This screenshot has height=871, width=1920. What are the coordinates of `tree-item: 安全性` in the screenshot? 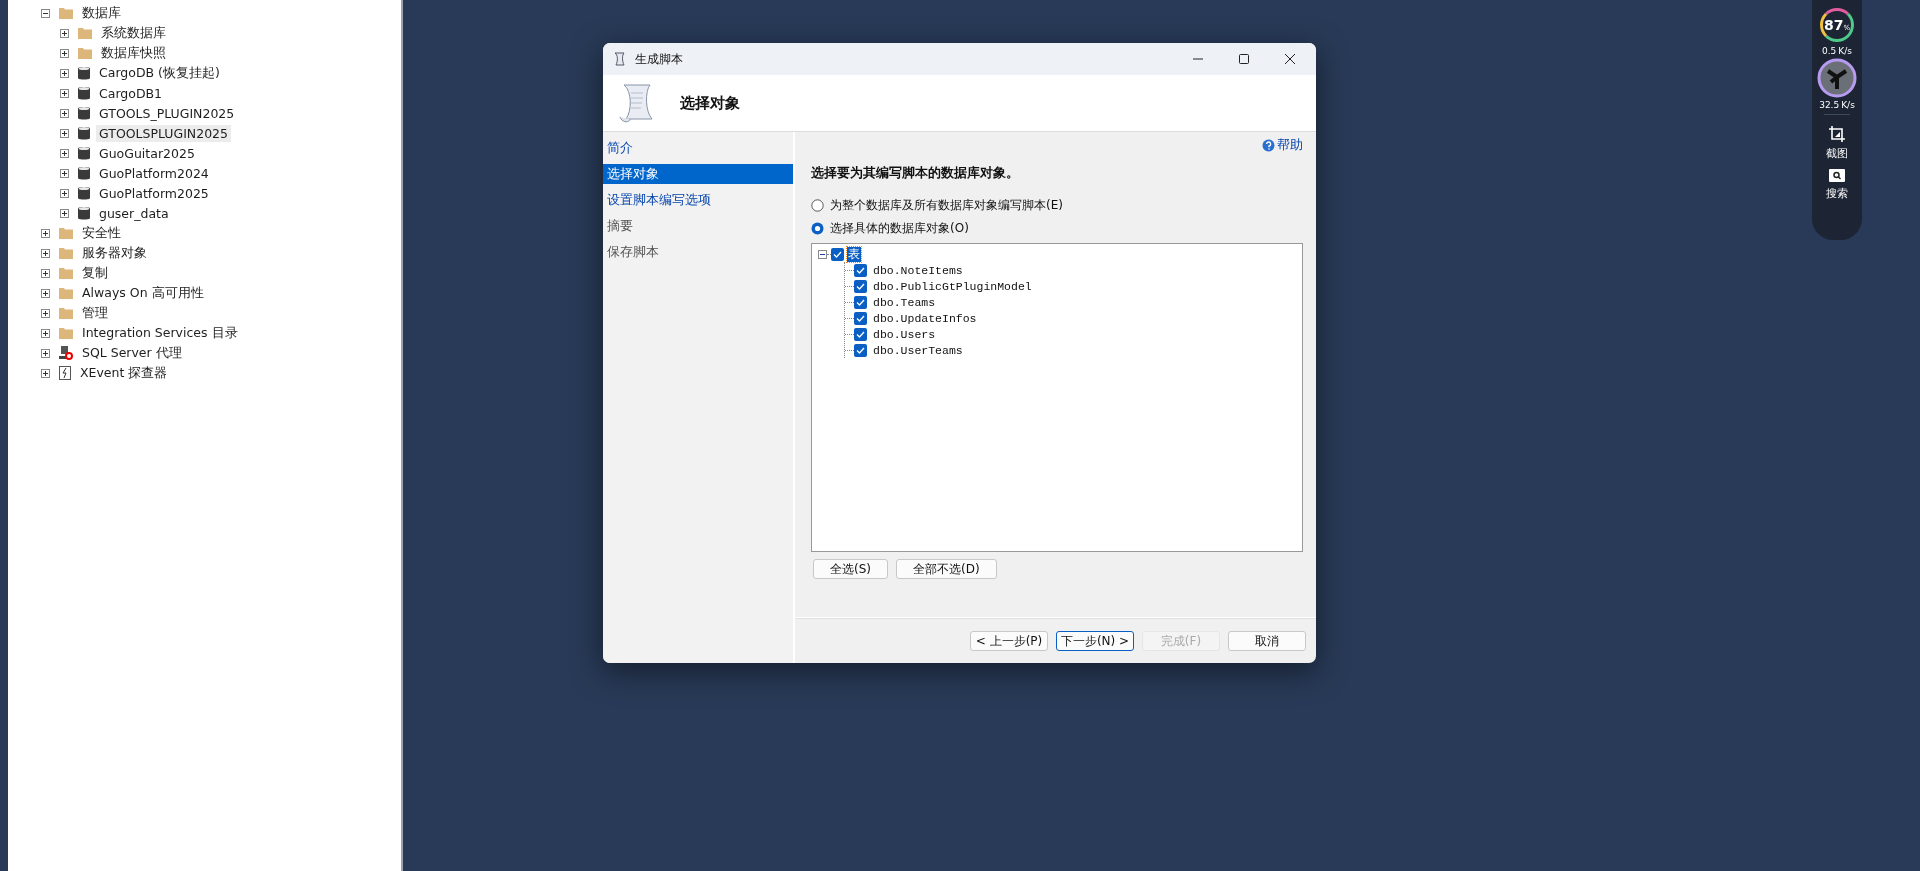 It's located at (101, 233).